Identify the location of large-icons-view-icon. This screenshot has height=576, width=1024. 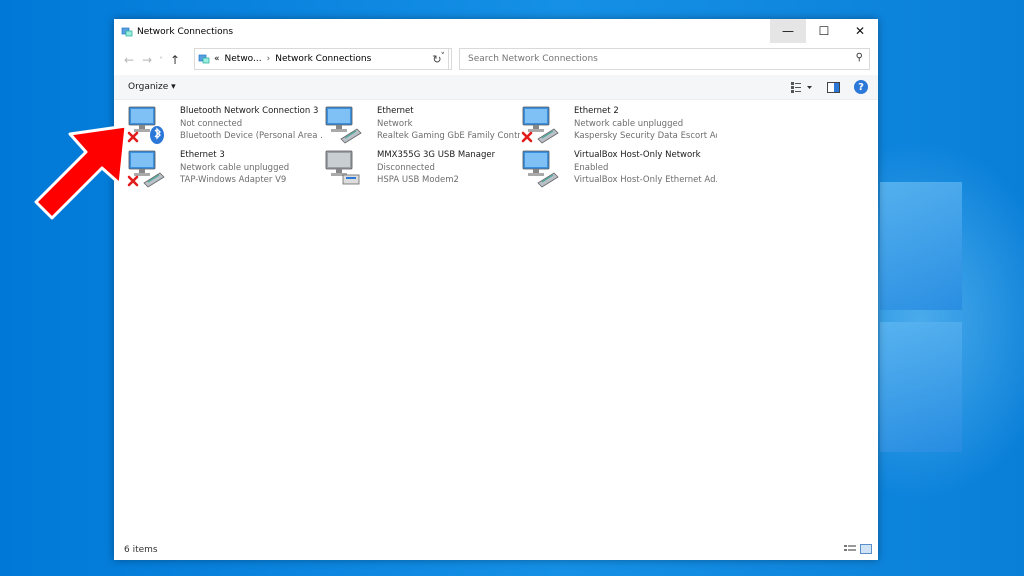
(866, 549).